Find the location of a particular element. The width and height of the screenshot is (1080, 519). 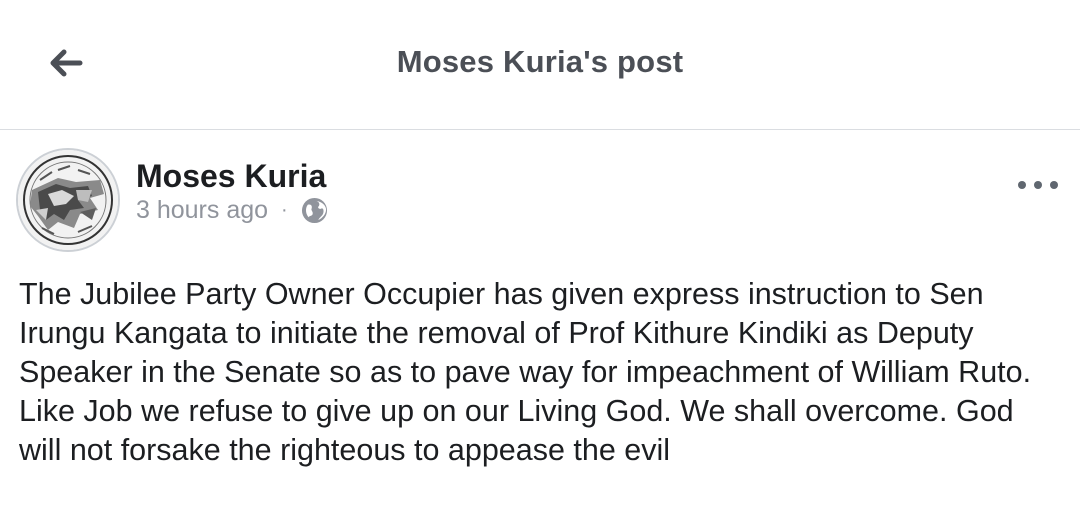

post-meta: 3 hours ago · is located at coordinates (232, 210).